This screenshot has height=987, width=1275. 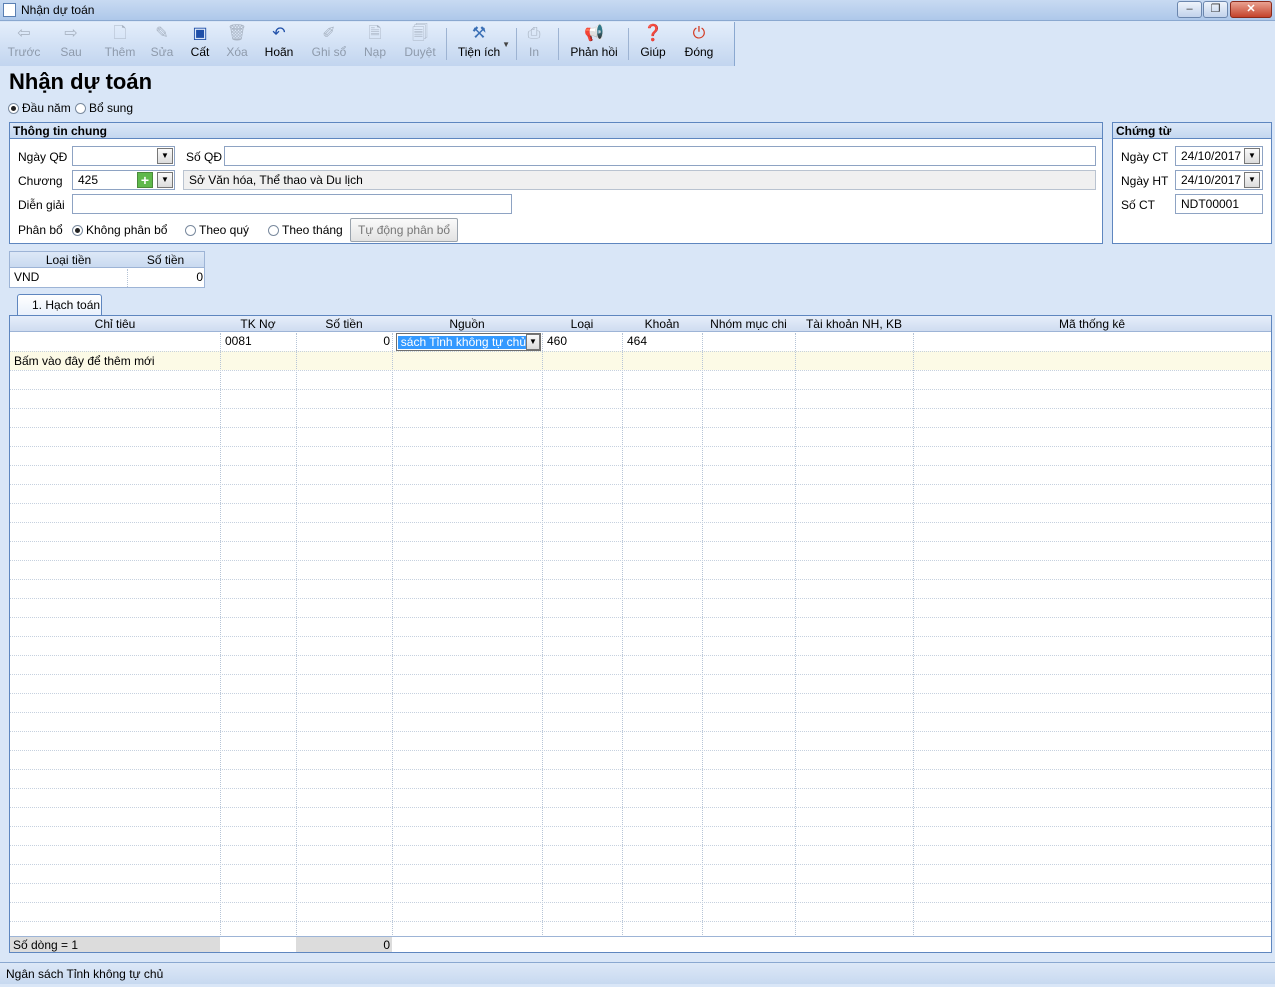 What do you see at coordinates (120, 44) in the screenshot?
I see `add-button: 🗋 Thêm` at bounding box center [120, 44].